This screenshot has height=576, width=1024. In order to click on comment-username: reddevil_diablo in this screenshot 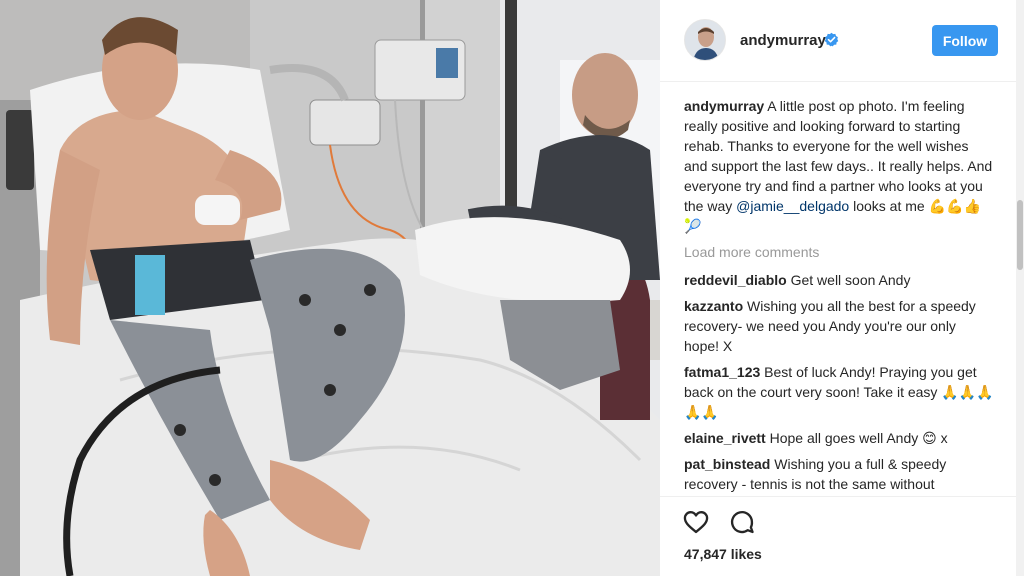, I will do `click(735, 280)`.